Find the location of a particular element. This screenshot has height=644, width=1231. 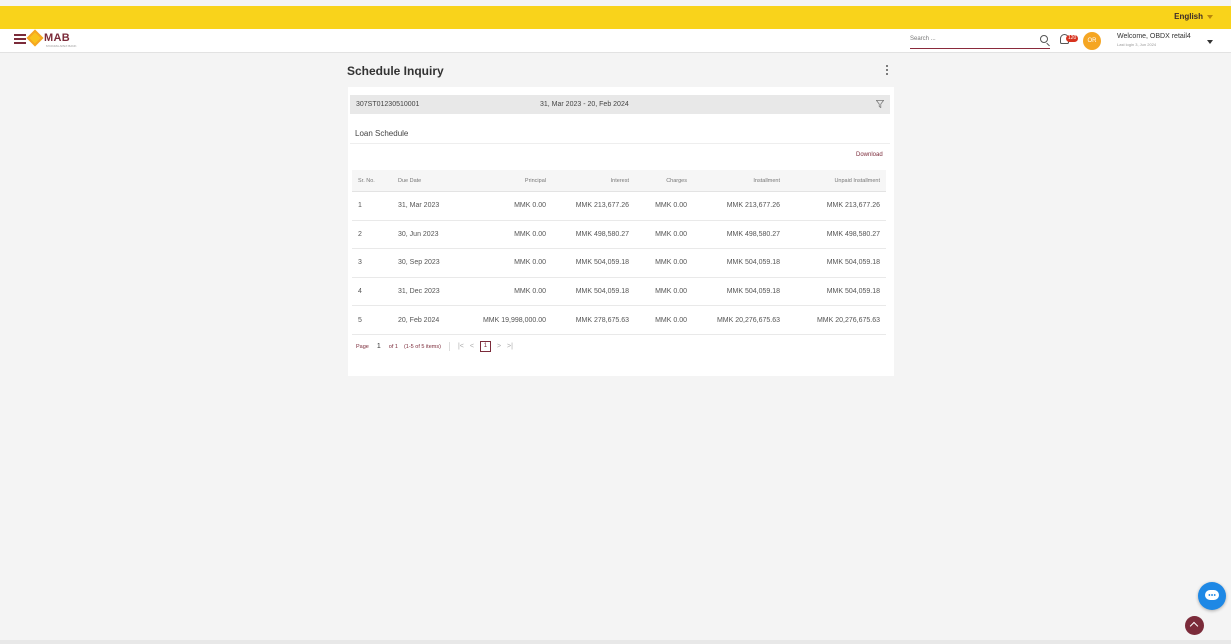

table-cell: 5 is located at coordinates (360, 320).